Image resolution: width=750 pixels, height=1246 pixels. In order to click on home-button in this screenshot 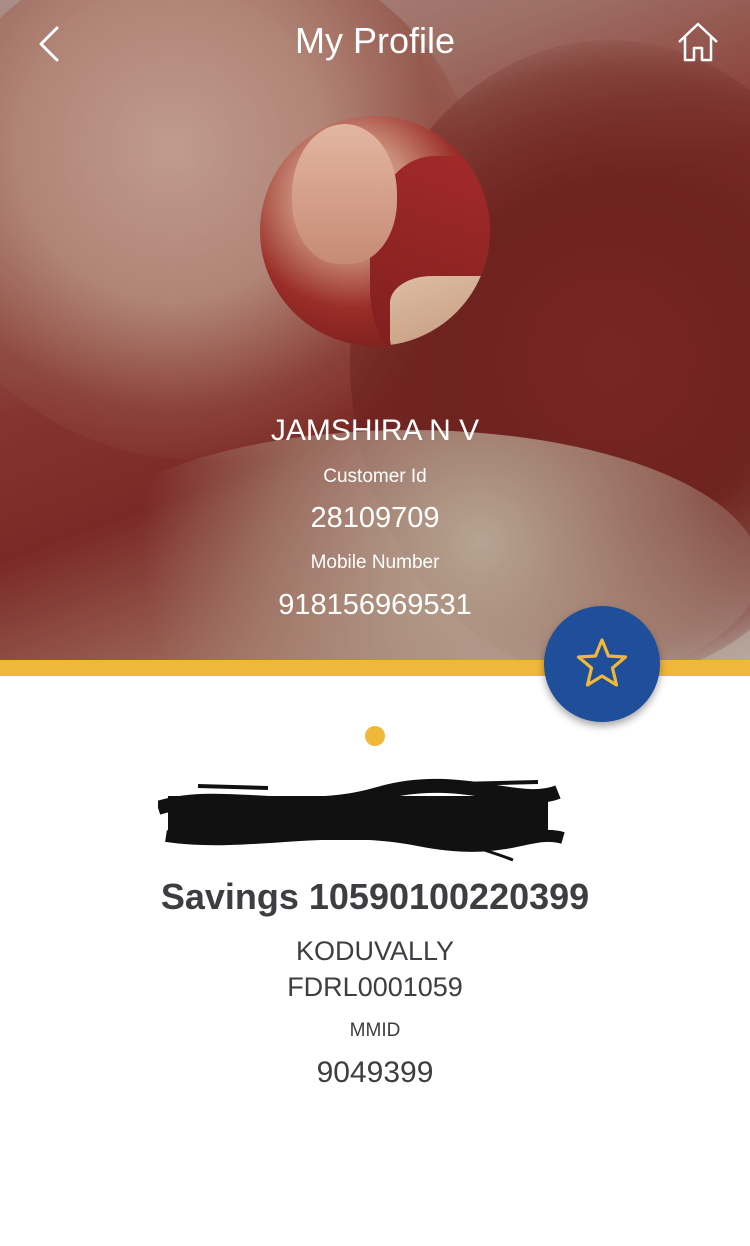, I will do `click(698, 42)`.